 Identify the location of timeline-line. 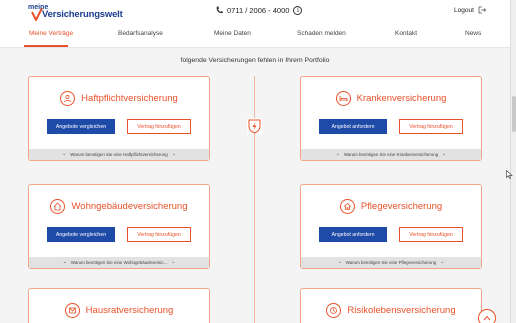
(254, 199).